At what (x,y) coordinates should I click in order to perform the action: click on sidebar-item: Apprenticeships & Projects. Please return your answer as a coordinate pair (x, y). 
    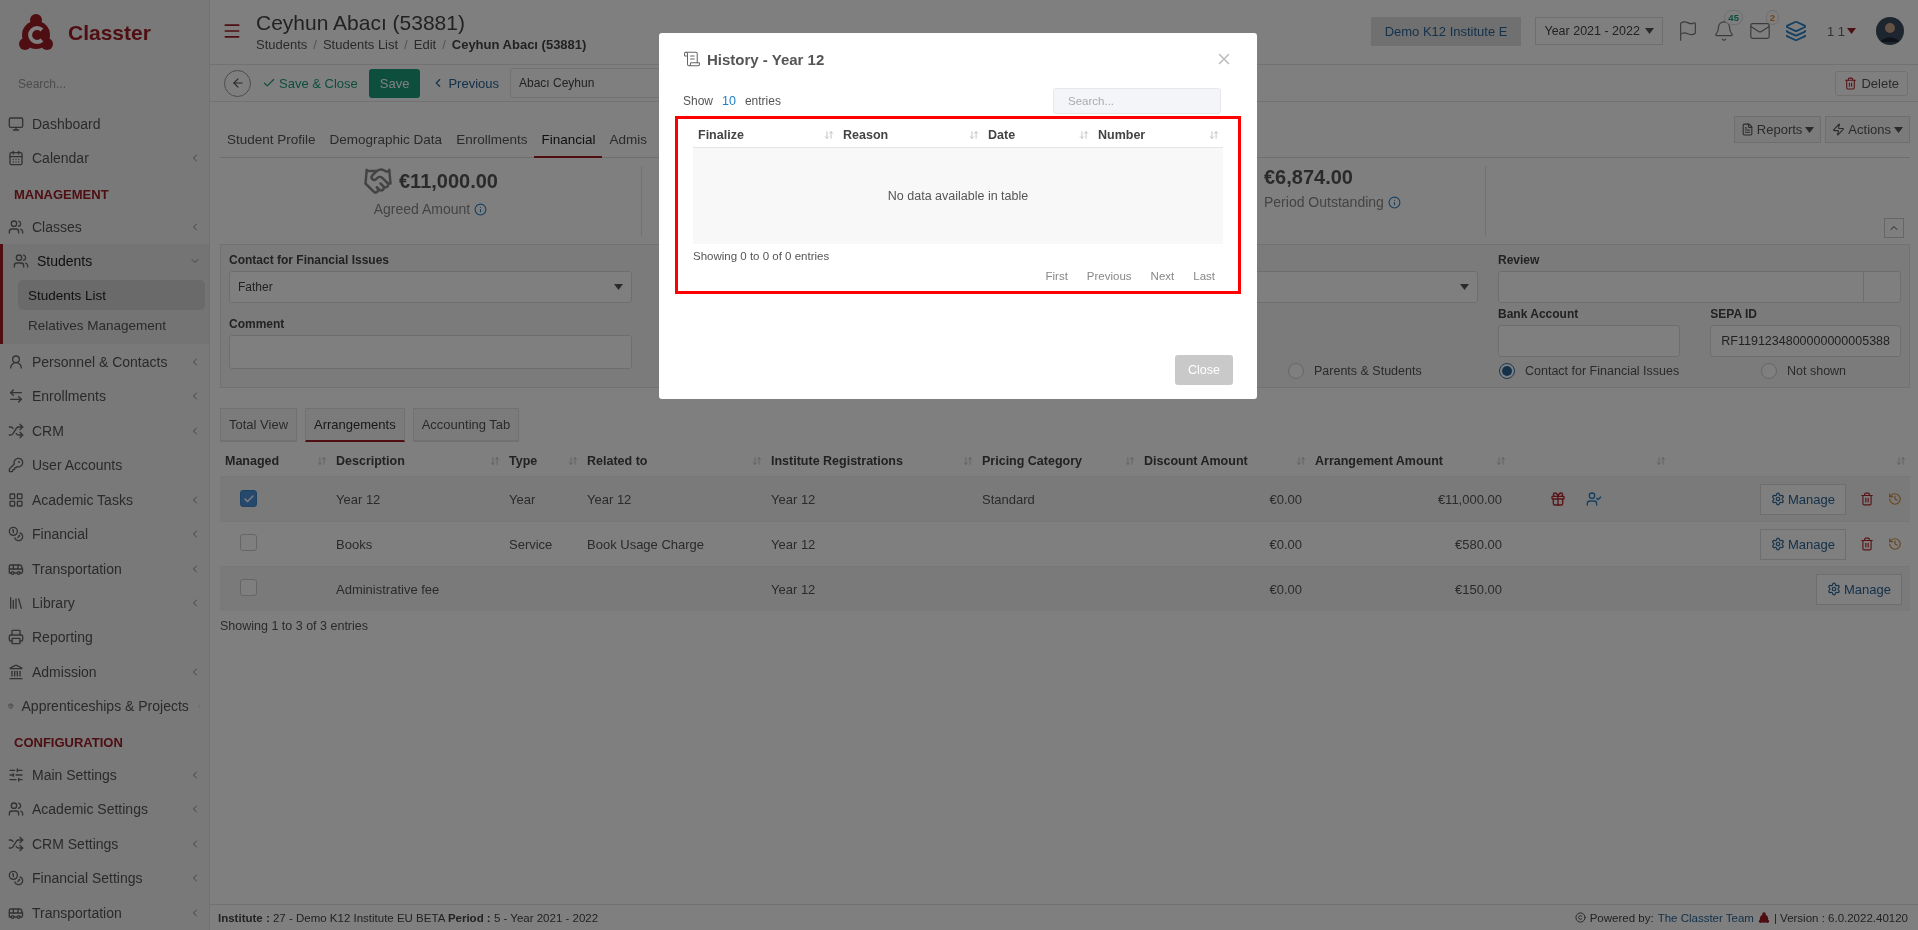
    Looking at the image, I should click on (104, 706).